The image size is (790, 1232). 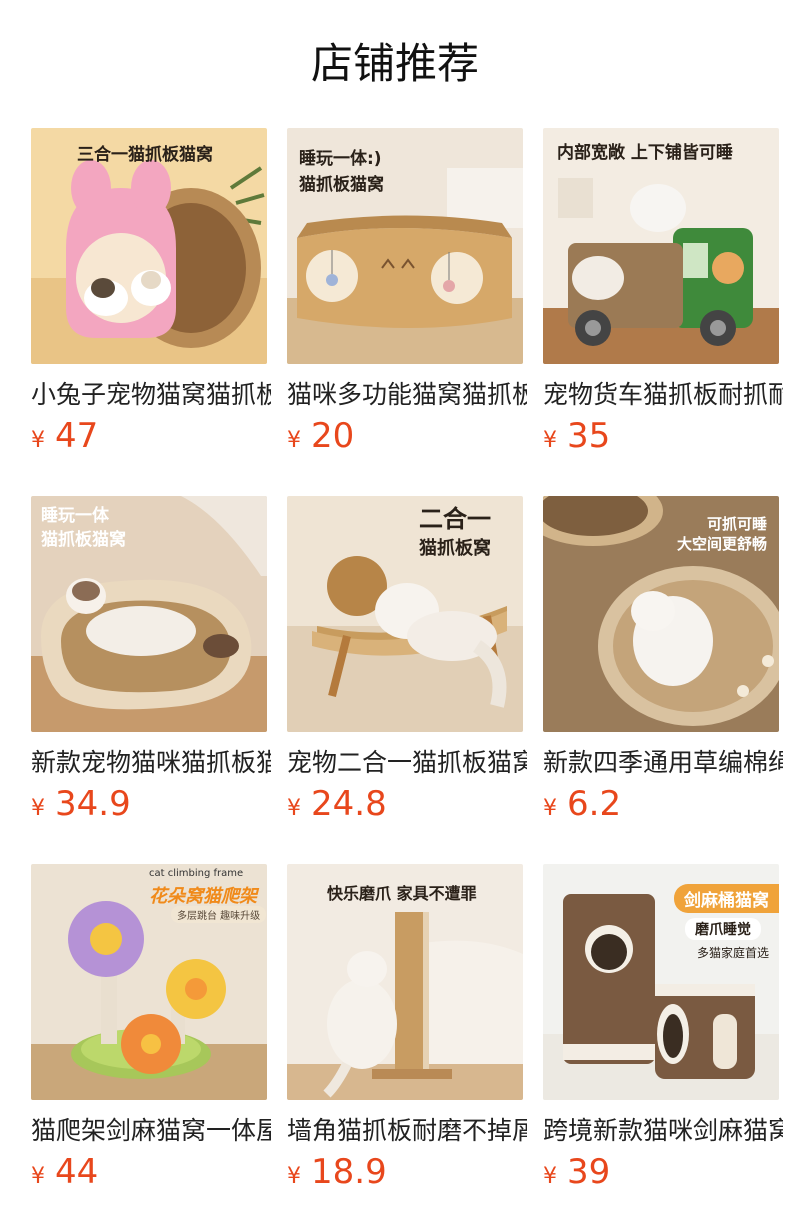 I want to click on product-name: 跨境新款猫咪剑麻猫窝, so click(x=663, y=1131).